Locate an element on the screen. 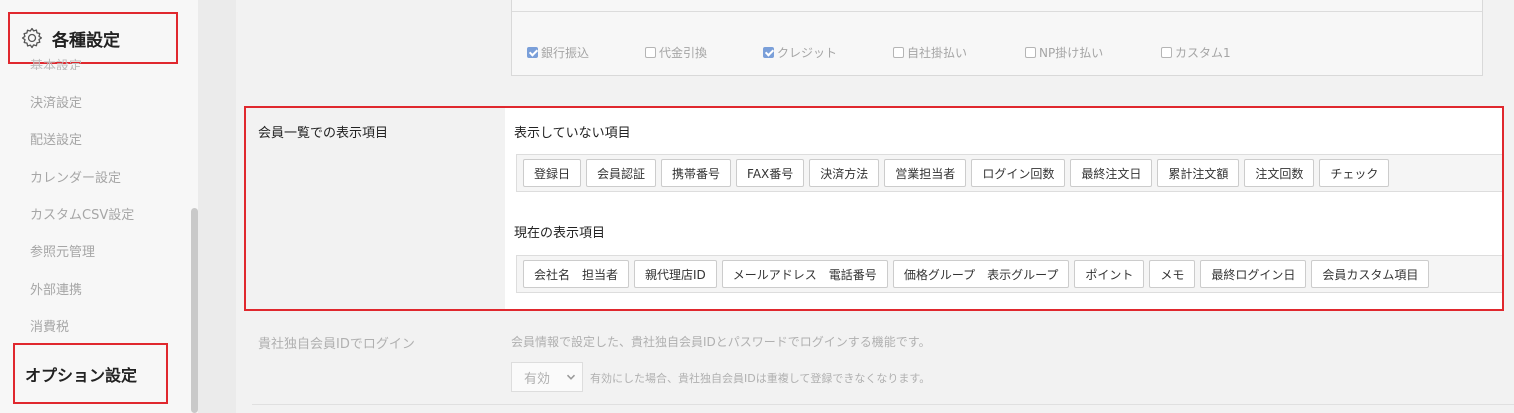 Image resolution: width=1514 pixels, height=413 pixels. payment-method-label: 自社掛払い is located at coordinates (937, 53).